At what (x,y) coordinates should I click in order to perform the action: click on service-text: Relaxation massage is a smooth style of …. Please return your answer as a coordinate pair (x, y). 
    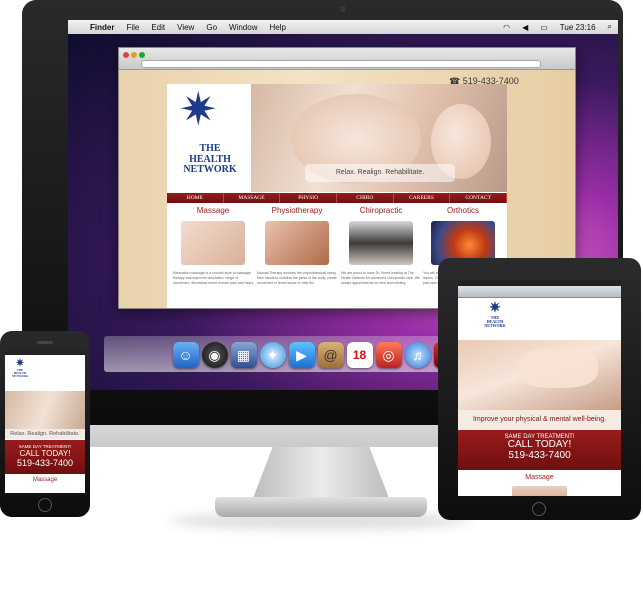
    Looking at the image, I should click on (213, 278).